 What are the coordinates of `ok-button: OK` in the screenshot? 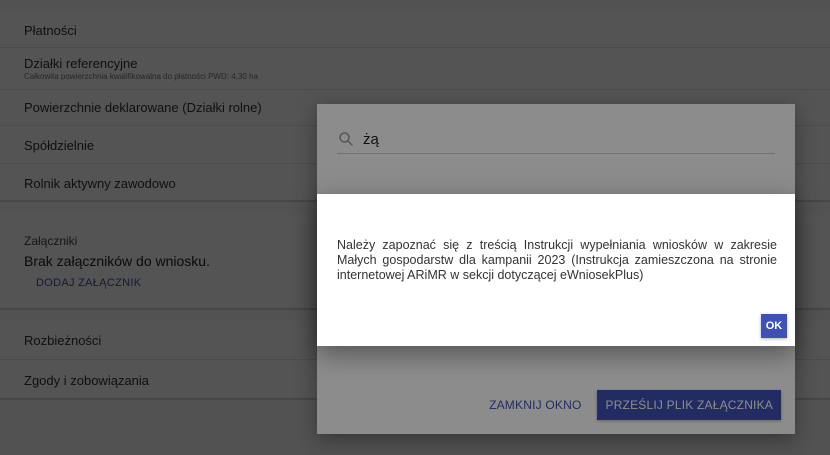 It's located at (774, 326).